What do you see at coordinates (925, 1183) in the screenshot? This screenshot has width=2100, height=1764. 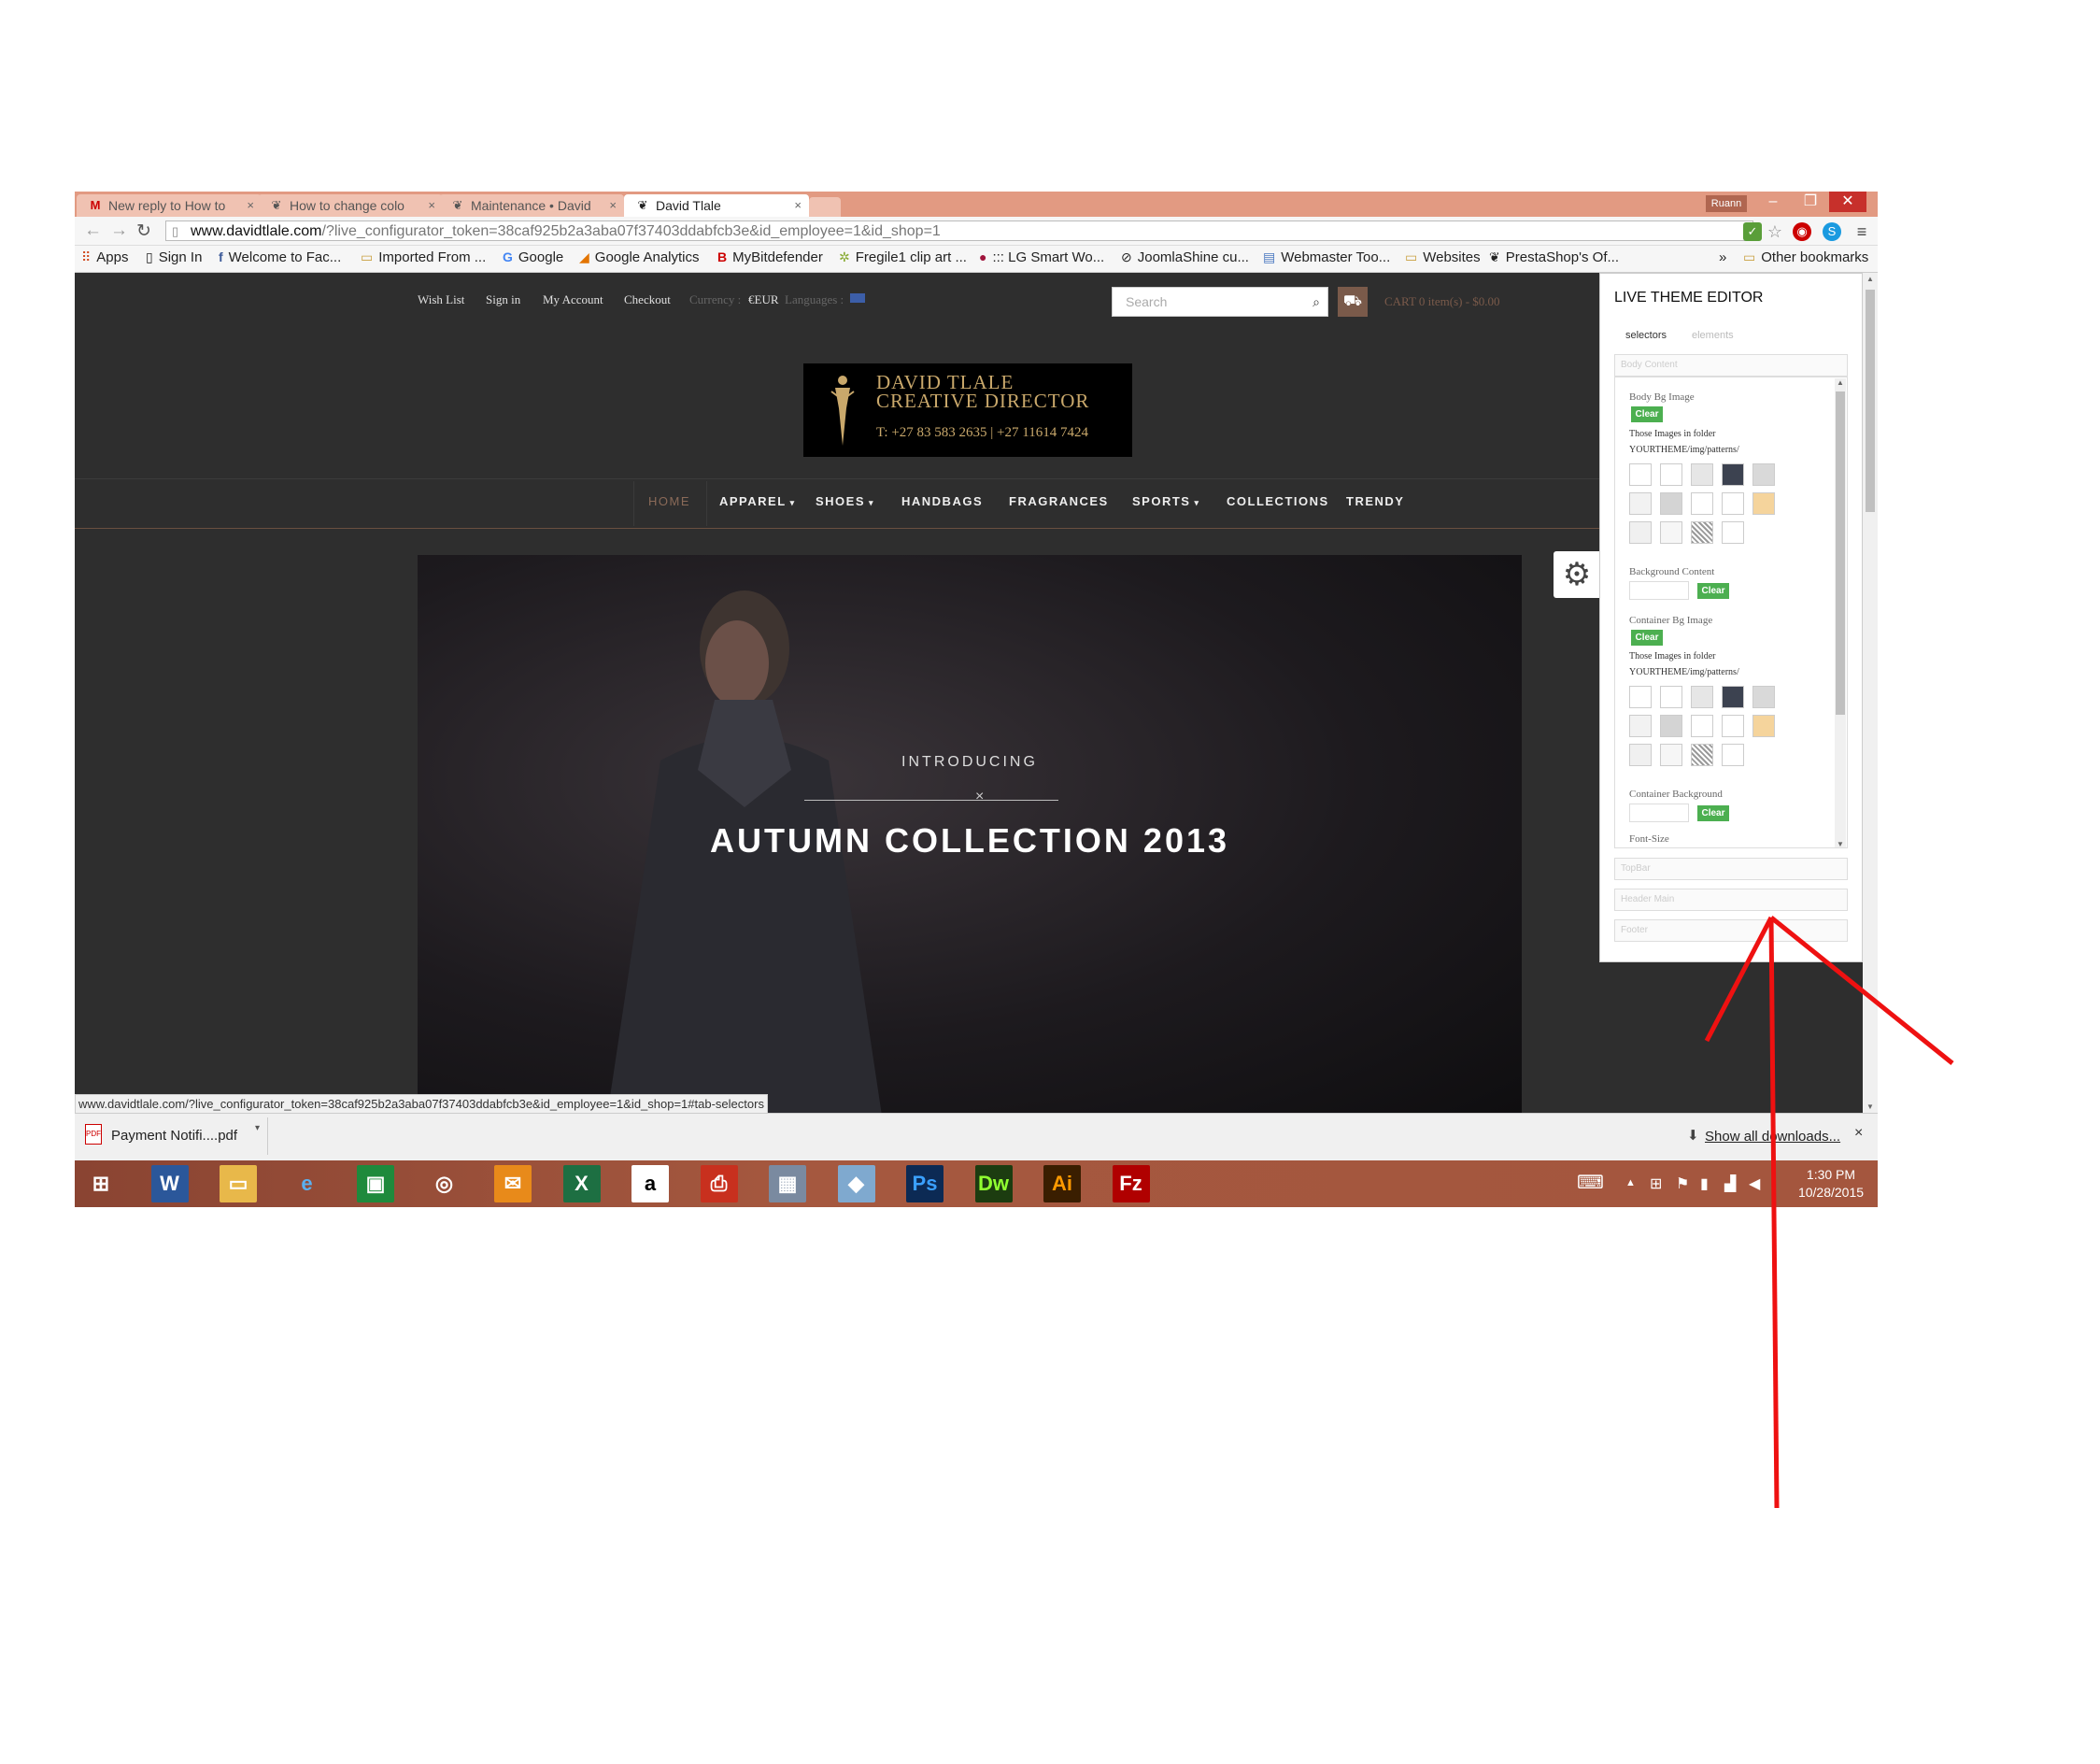 I see `photoshop-icon: Ps` at bounding box center [925, 1183].